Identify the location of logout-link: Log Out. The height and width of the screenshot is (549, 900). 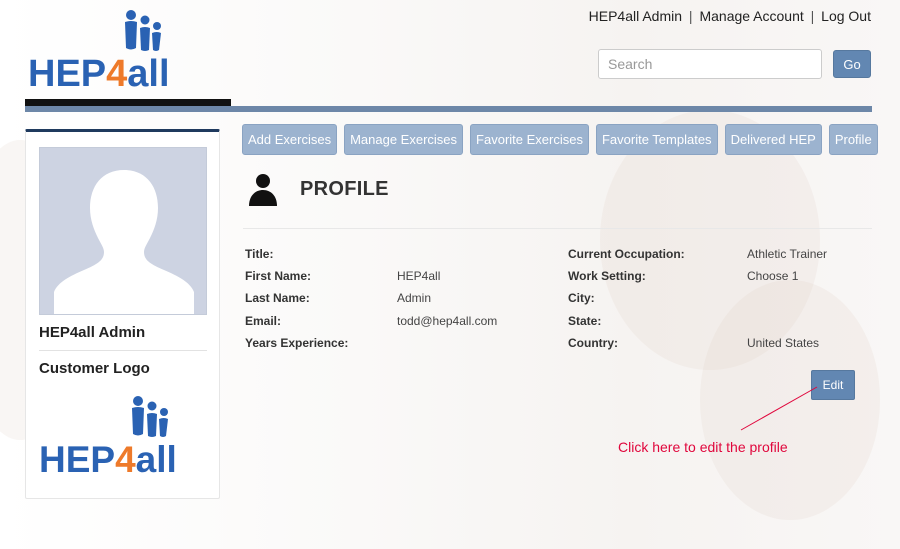
(846, 16).